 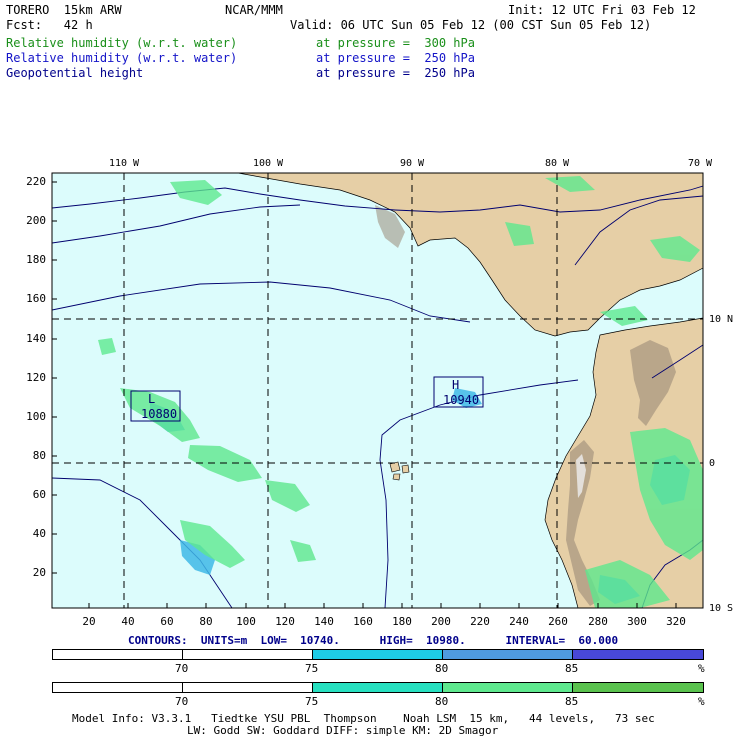 What do you see at coordinates (205, 621) in the screenshot?
I see `x-tick: 80` at bounding box center [205, 621].